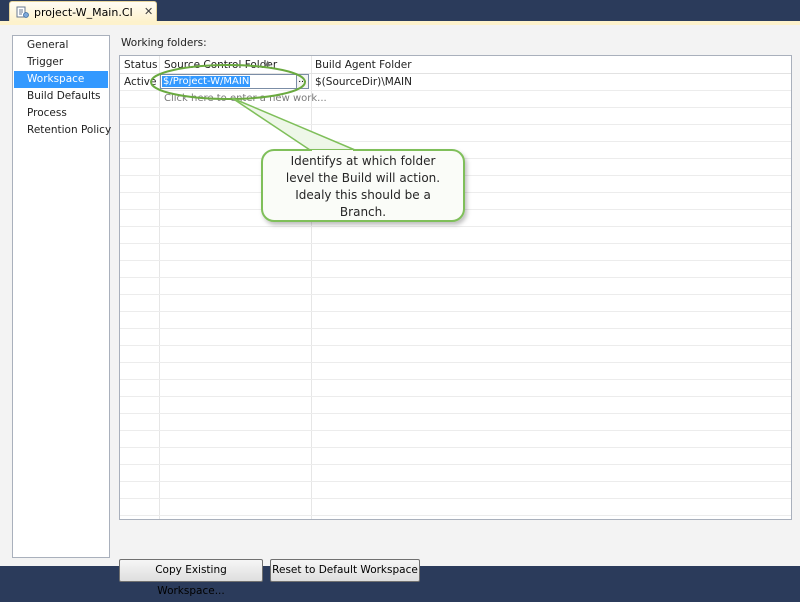  Describe the element at coordinates (363, 178) in the screenshot. I see `callout-line: level the Build will action.` at that location.